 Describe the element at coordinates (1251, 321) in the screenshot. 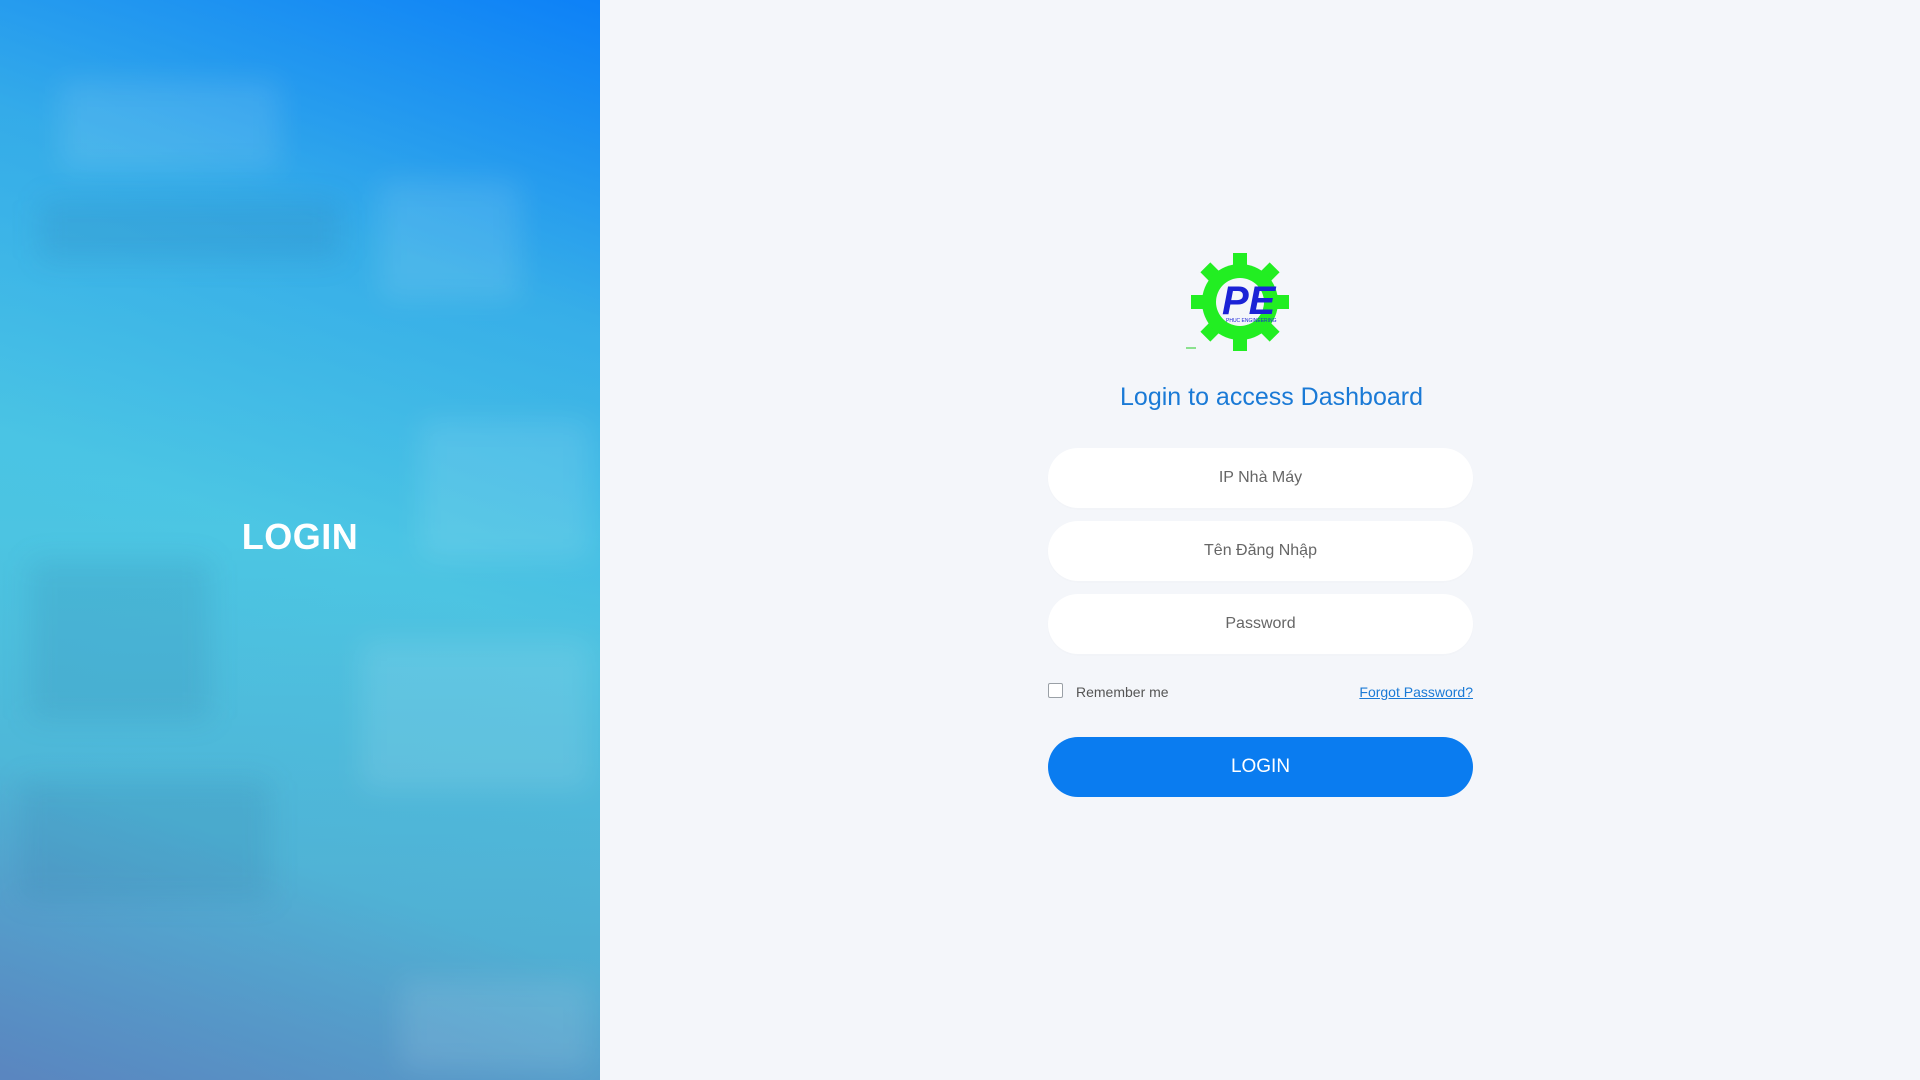

I see `logo-subtext: PHUC ENGINEERING` at that location.